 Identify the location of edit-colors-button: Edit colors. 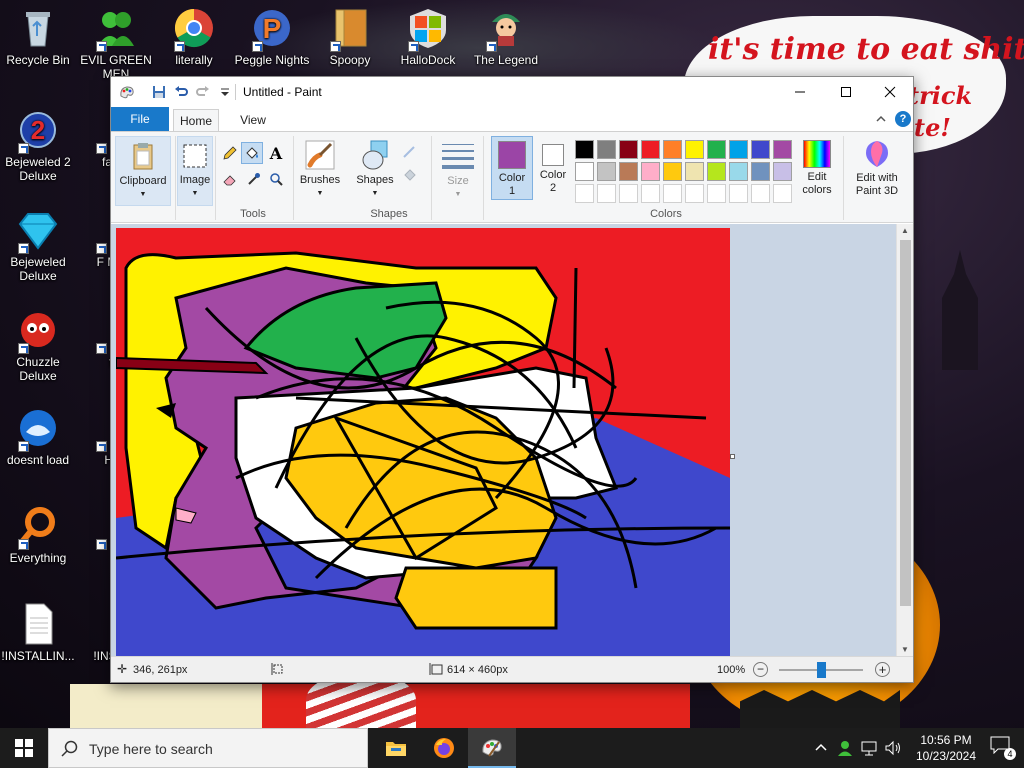
(817, 171).